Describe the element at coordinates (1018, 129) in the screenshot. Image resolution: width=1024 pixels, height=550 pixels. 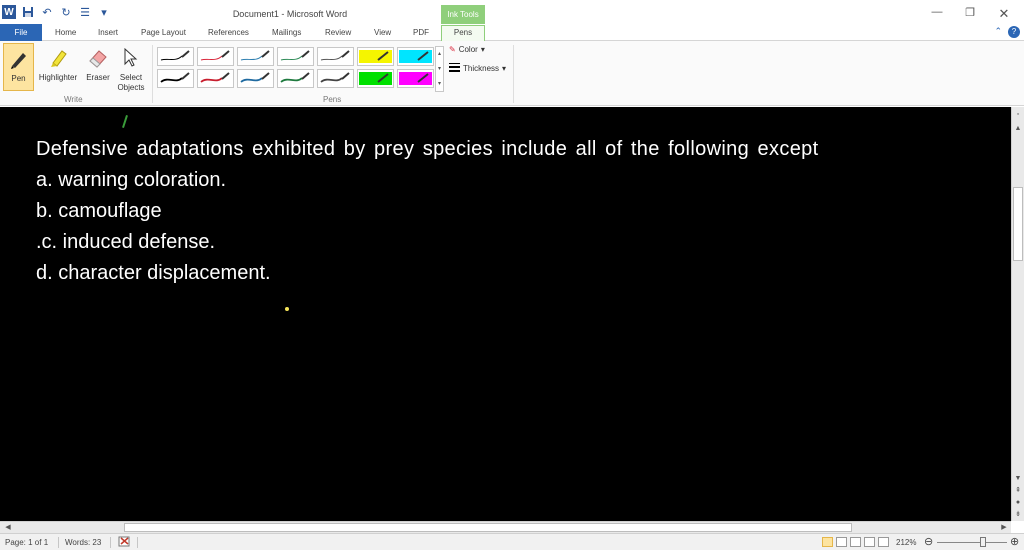
I see `scroll-up-icon: ▲` at that location.